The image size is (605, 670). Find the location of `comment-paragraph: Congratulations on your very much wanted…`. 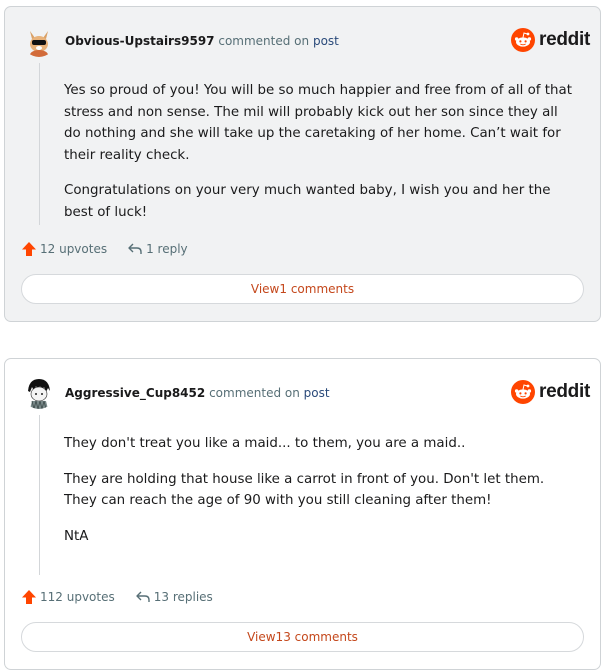

comment-paragraph: Congratulations on your very much wanted… is located at coordinates (307, 201).